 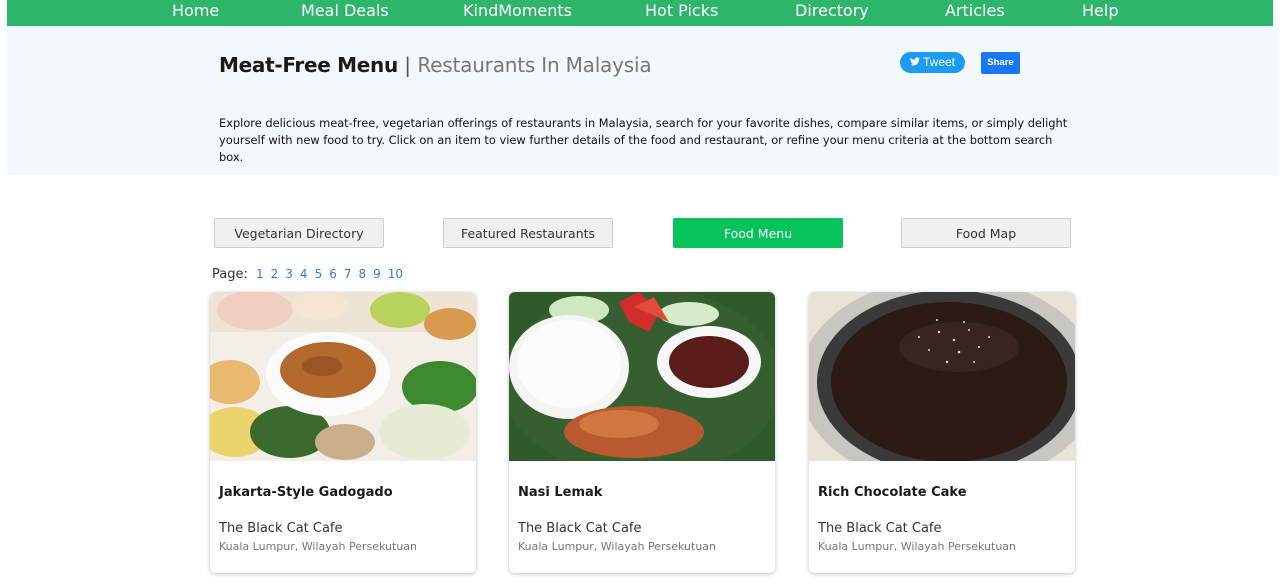 What do you see at coordinates (758, 233) in the screenshot?
I see `tab-food-menu: Food Menu` at bounding box center [758, 233].